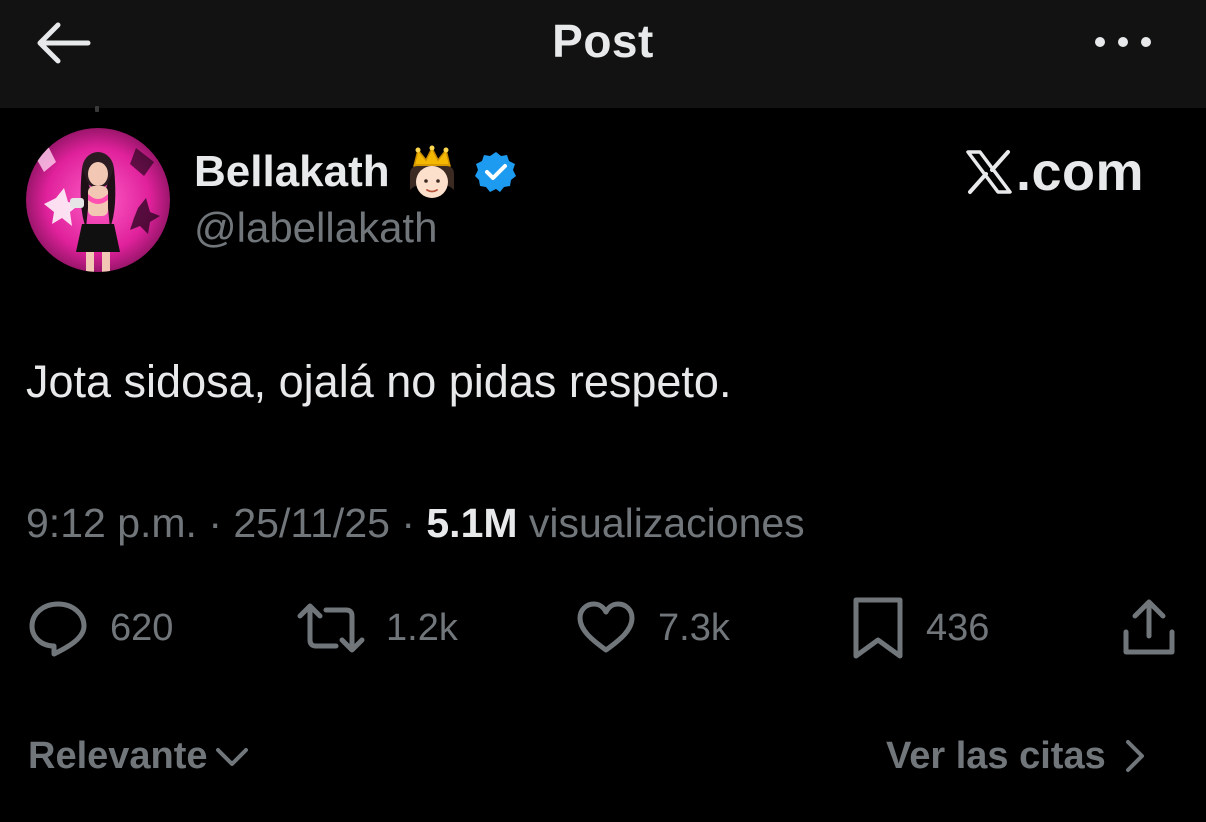  What do you see at coordinates (878, 628) in the screenshot?
I see `bookmark-icon` at bounding box center [878, 628].